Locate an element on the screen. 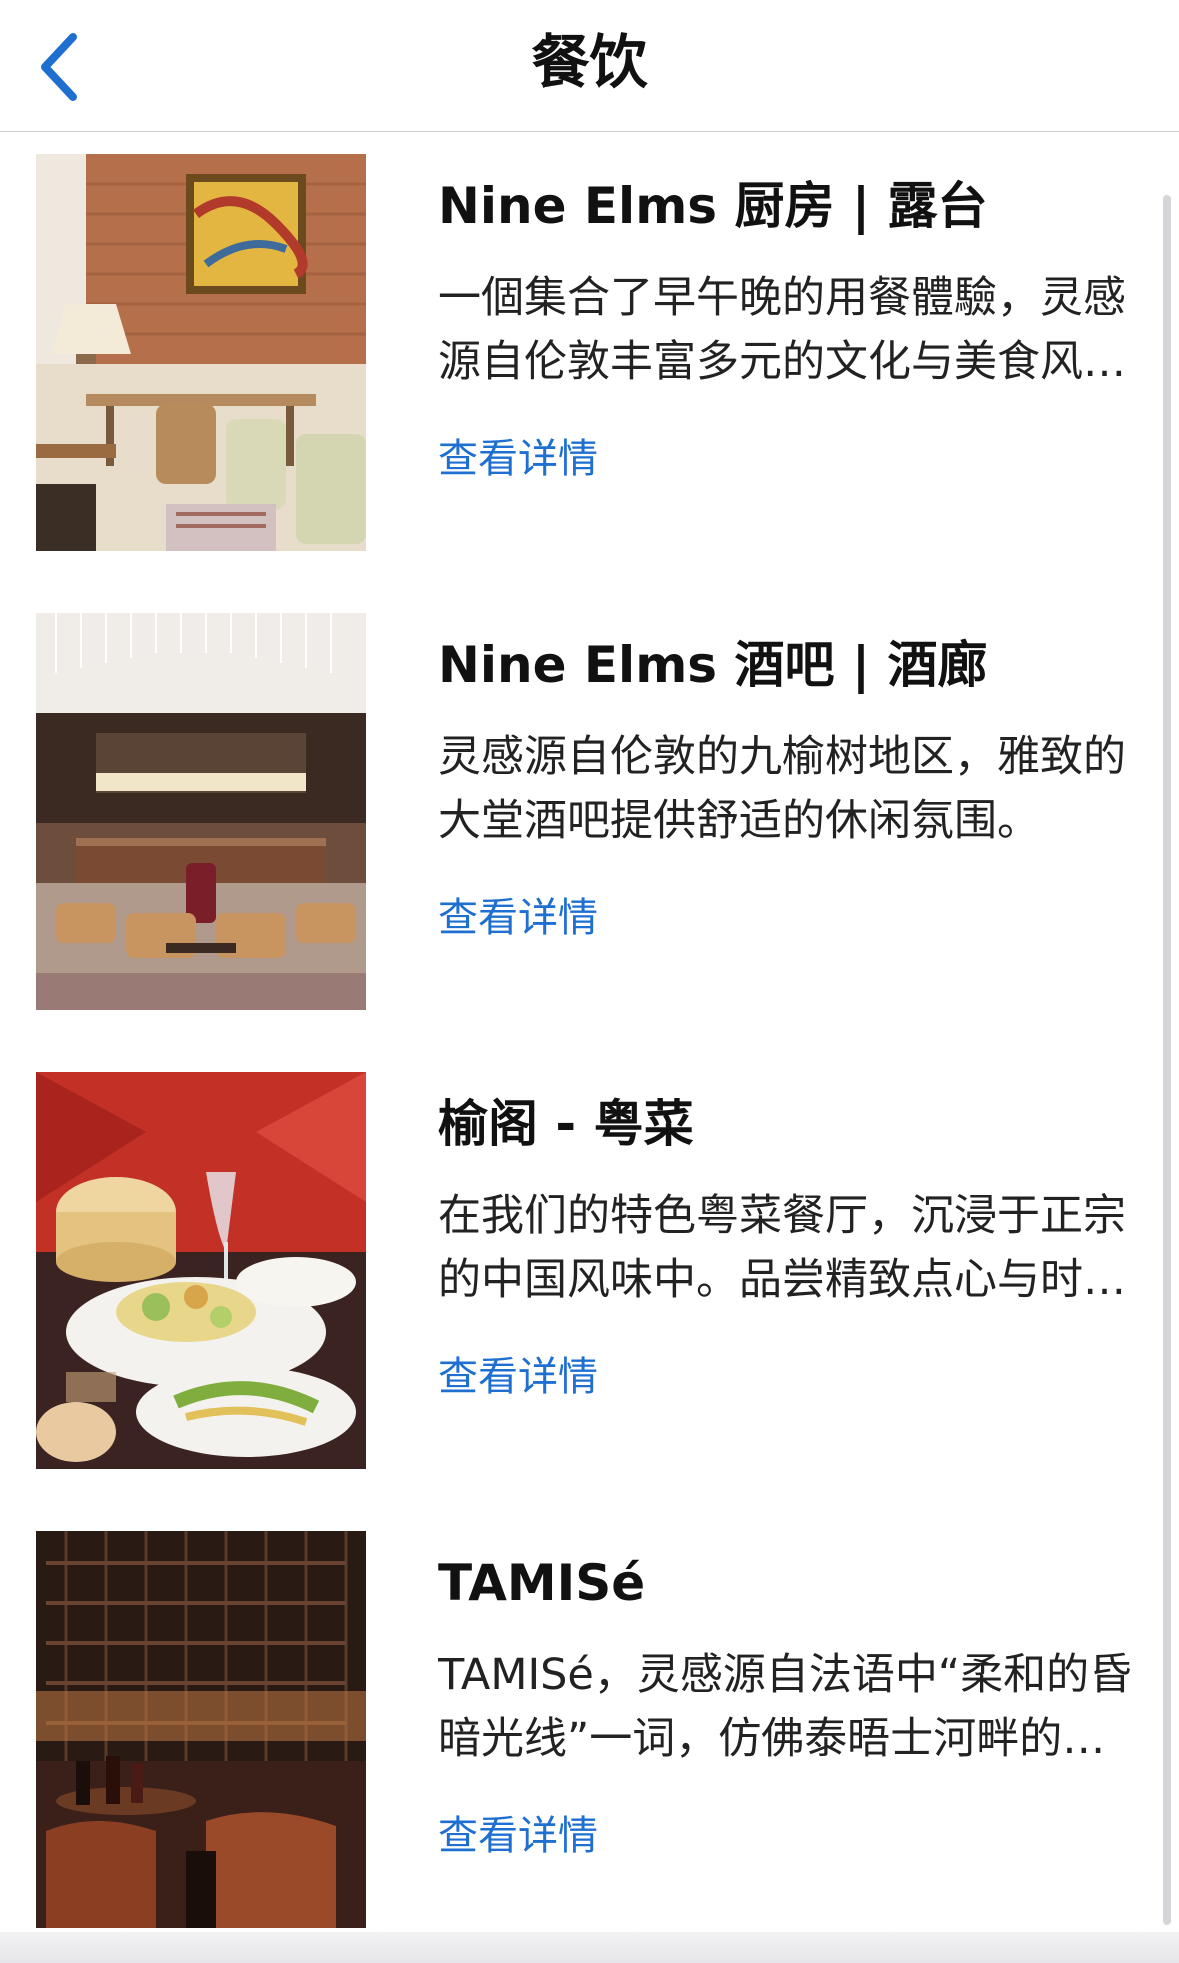 Image resolution: width=1179 pixels, height=1963 pixels. bottom-toolbar-edge is located at coordinates (589, 1947).